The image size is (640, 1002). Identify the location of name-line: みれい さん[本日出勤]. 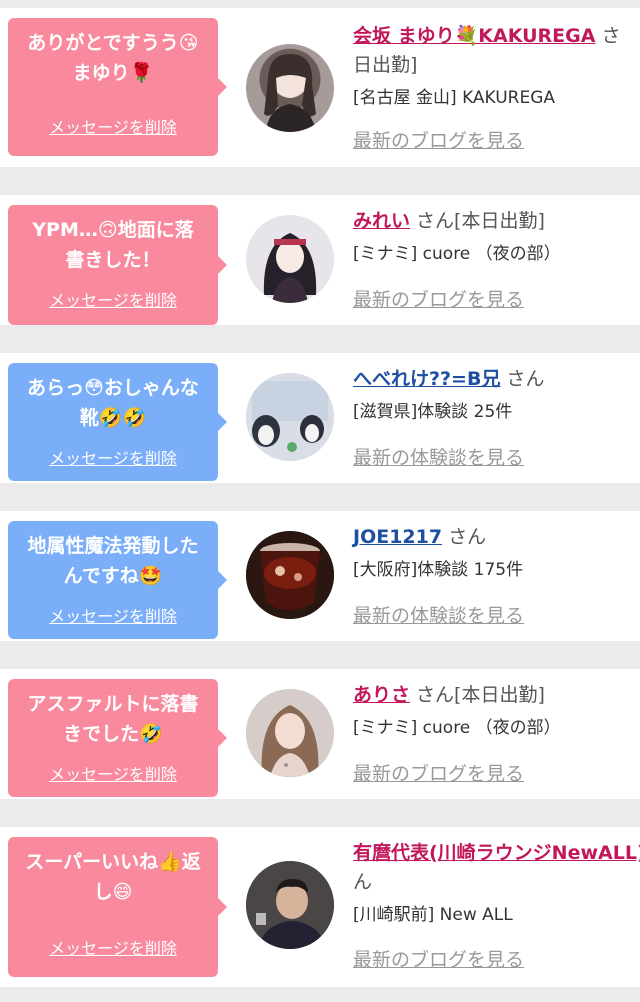
(496, 221).